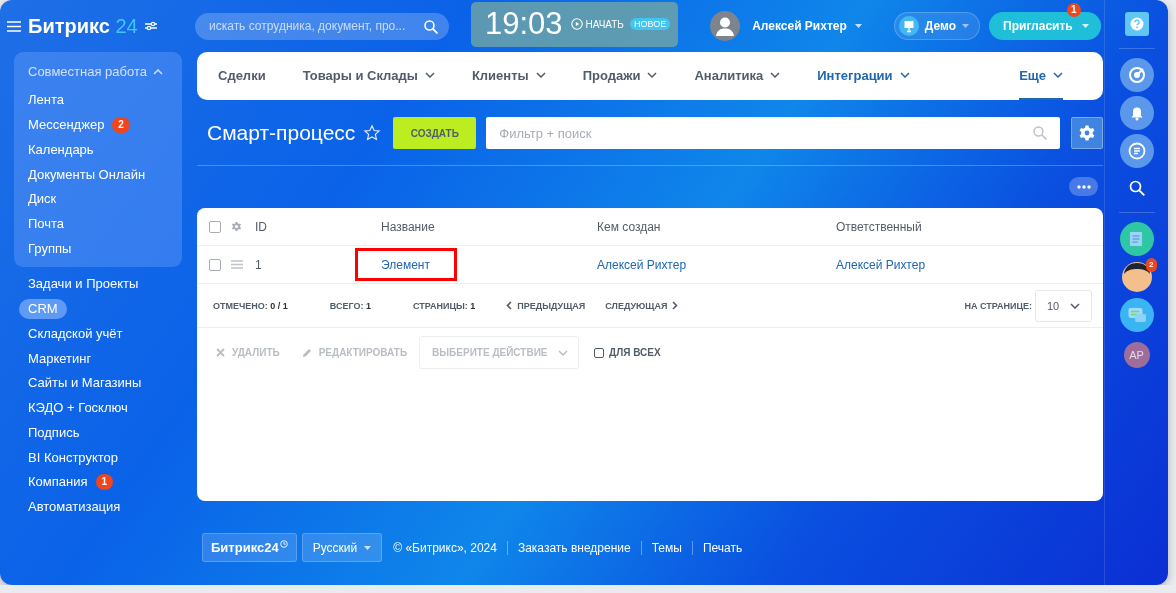 The width and height of the screenshot is (1176, 593). What do you see at coordinates (574, 547) in the screenshot?
I see `footer-link: Заказать внедрение` at bounding box center [574, 547].